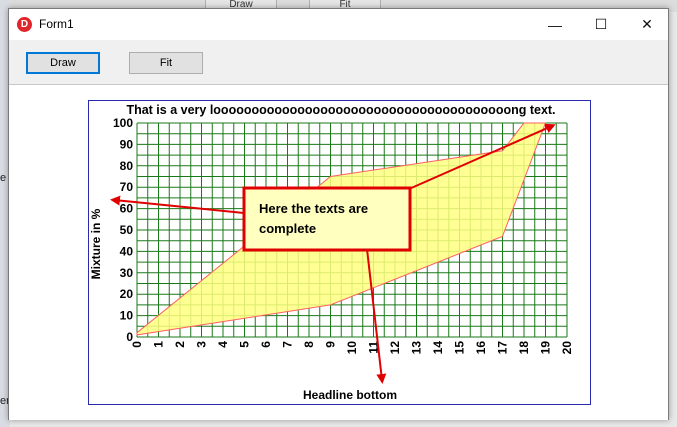 Image resolution: width=677 pixels, height=427 pixels. What do you see at coordinates (137, 344) in the screenshot?
I see `x-tick-label: 0` at bounding box center [137, 344].